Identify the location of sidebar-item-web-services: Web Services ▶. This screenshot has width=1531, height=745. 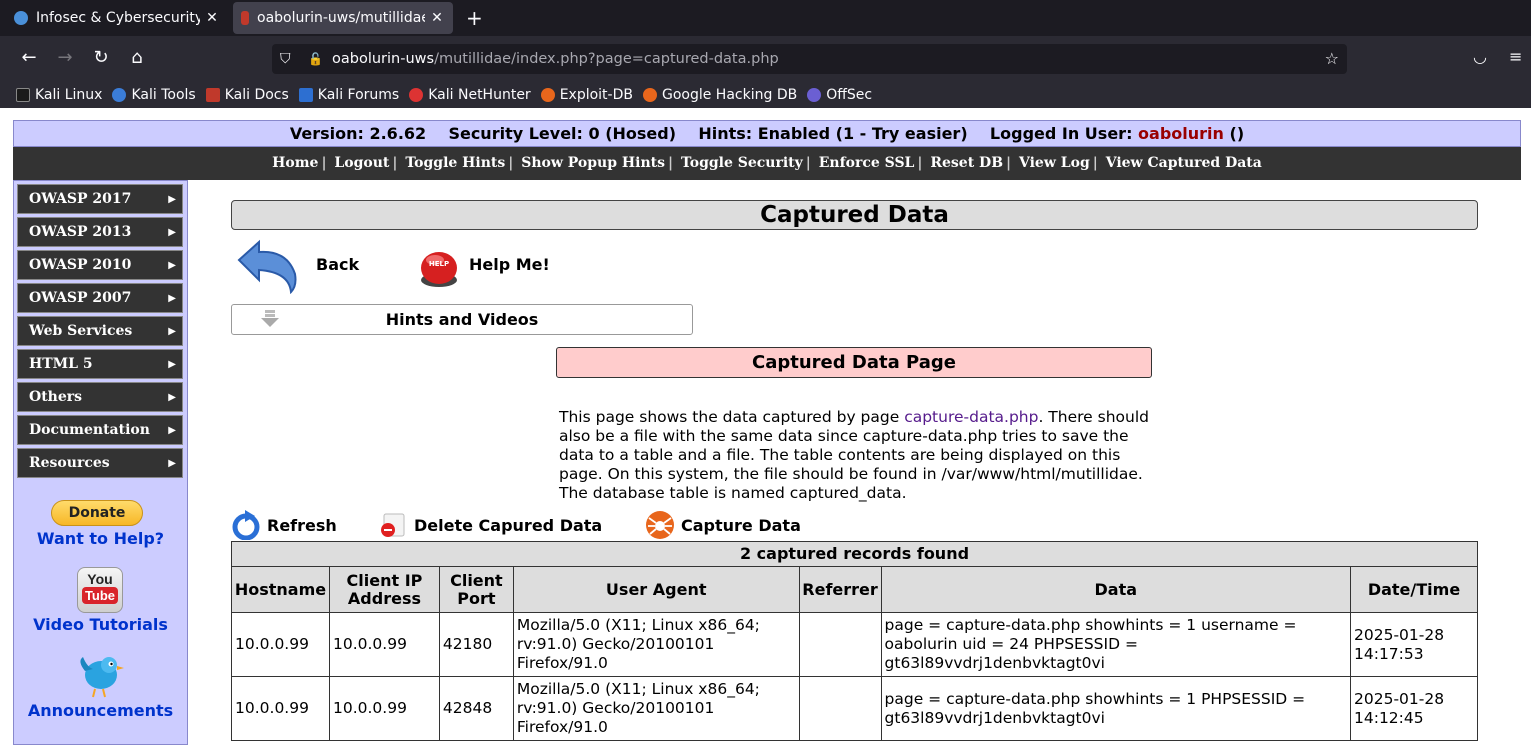
(100, 331).